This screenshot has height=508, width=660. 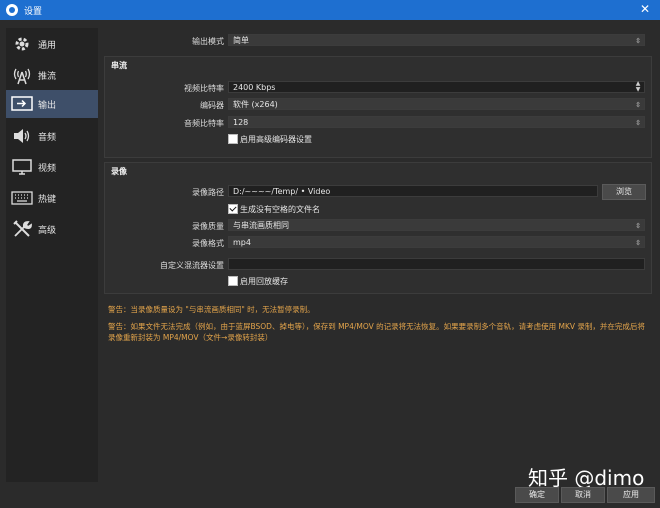 I want to click on recording-path-value: D:/~~~~/Temp/ • Video, so click(x=282, y=191).